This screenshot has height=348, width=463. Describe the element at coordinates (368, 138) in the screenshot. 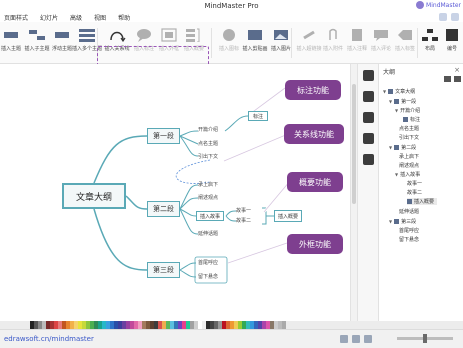

I see `outline-panel-icon` at that location.